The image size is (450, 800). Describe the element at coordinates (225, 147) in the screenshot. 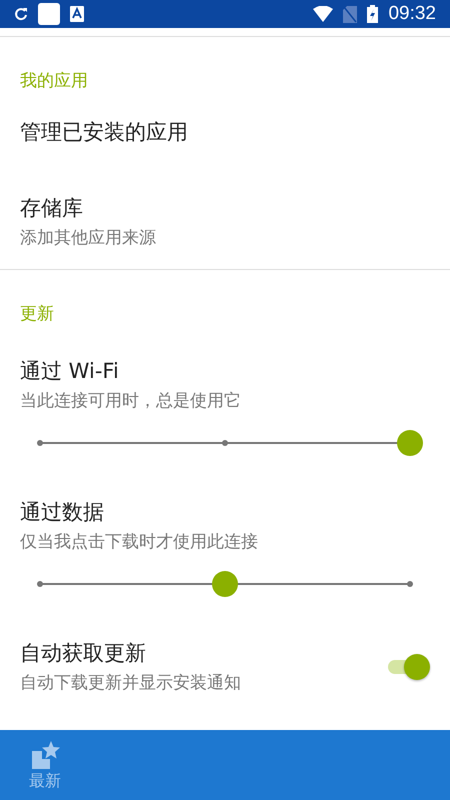

I see `settings-row: 管理已安装的应用` at that location.